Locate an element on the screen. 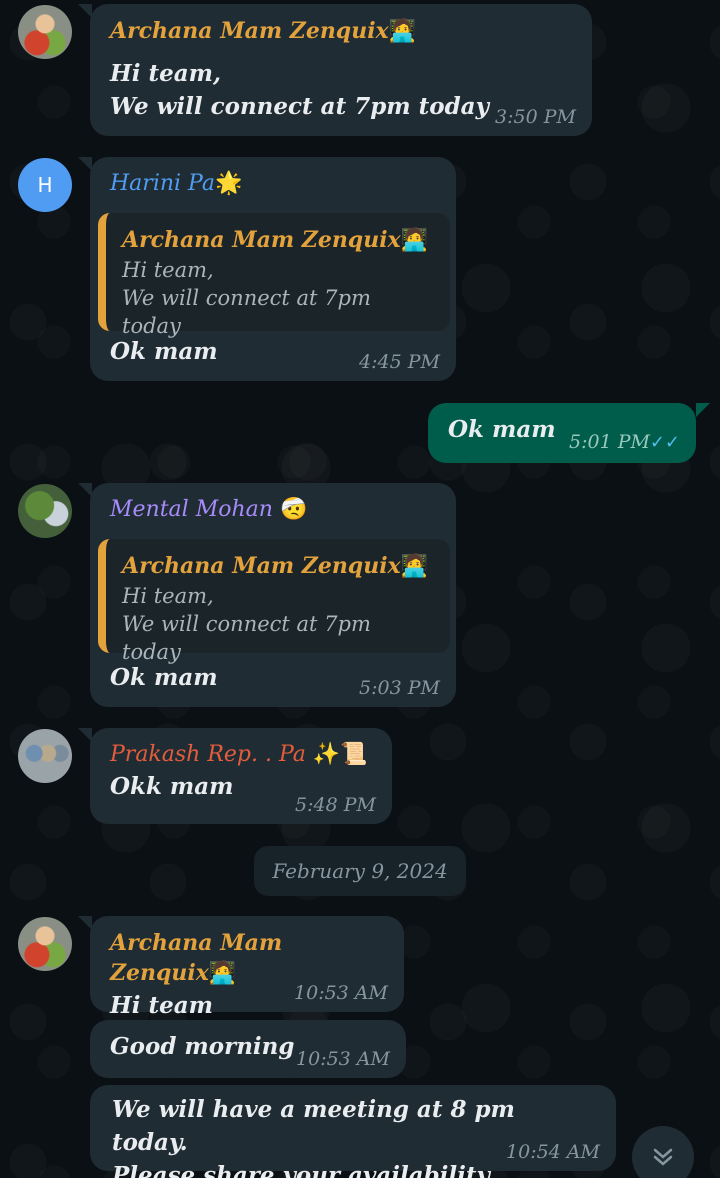  avatar-mohan is located at coordinates (45, 511).